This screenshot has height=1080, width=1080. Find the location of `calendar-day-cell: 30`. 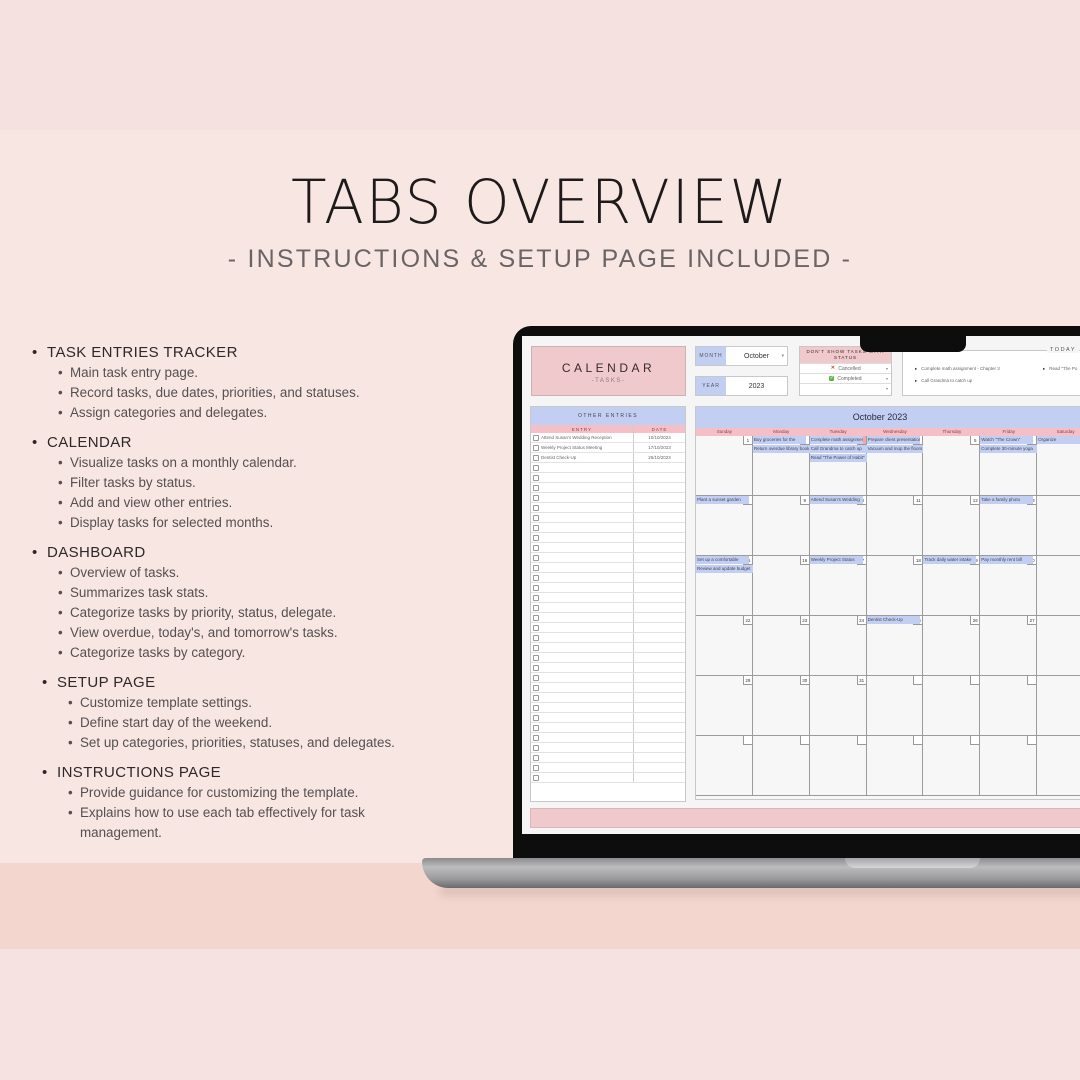

calendar-day-cell: 30 is located at coordinates (781, 706).